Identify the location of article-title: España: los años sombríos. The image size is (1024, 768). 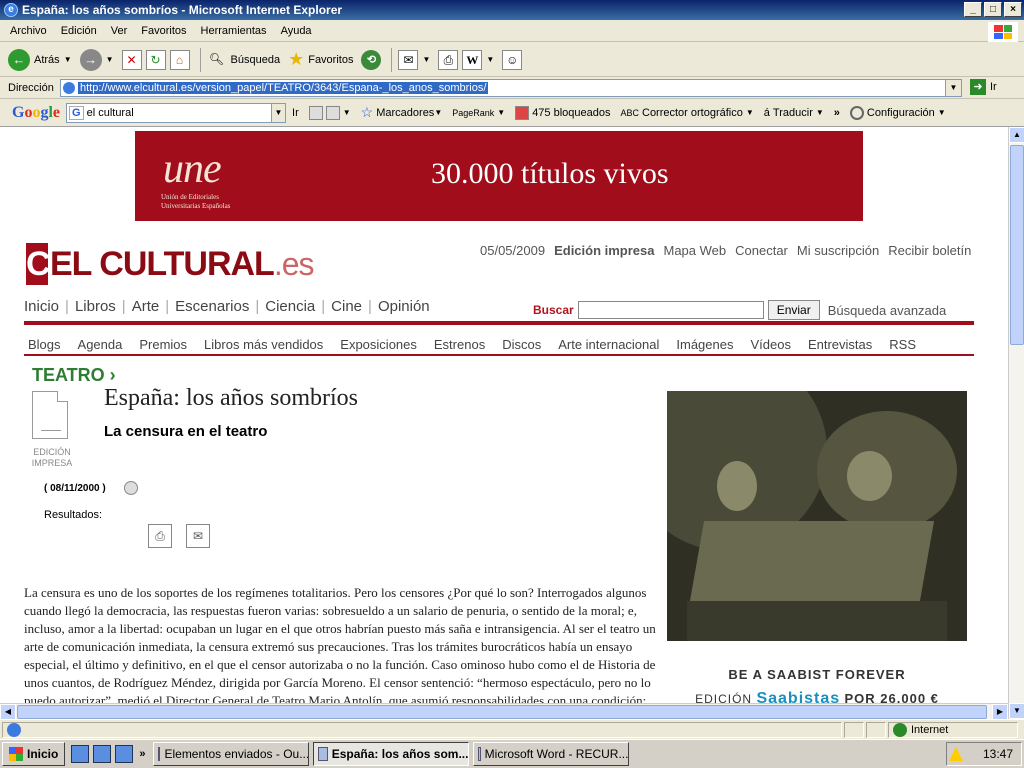
(231, 398).